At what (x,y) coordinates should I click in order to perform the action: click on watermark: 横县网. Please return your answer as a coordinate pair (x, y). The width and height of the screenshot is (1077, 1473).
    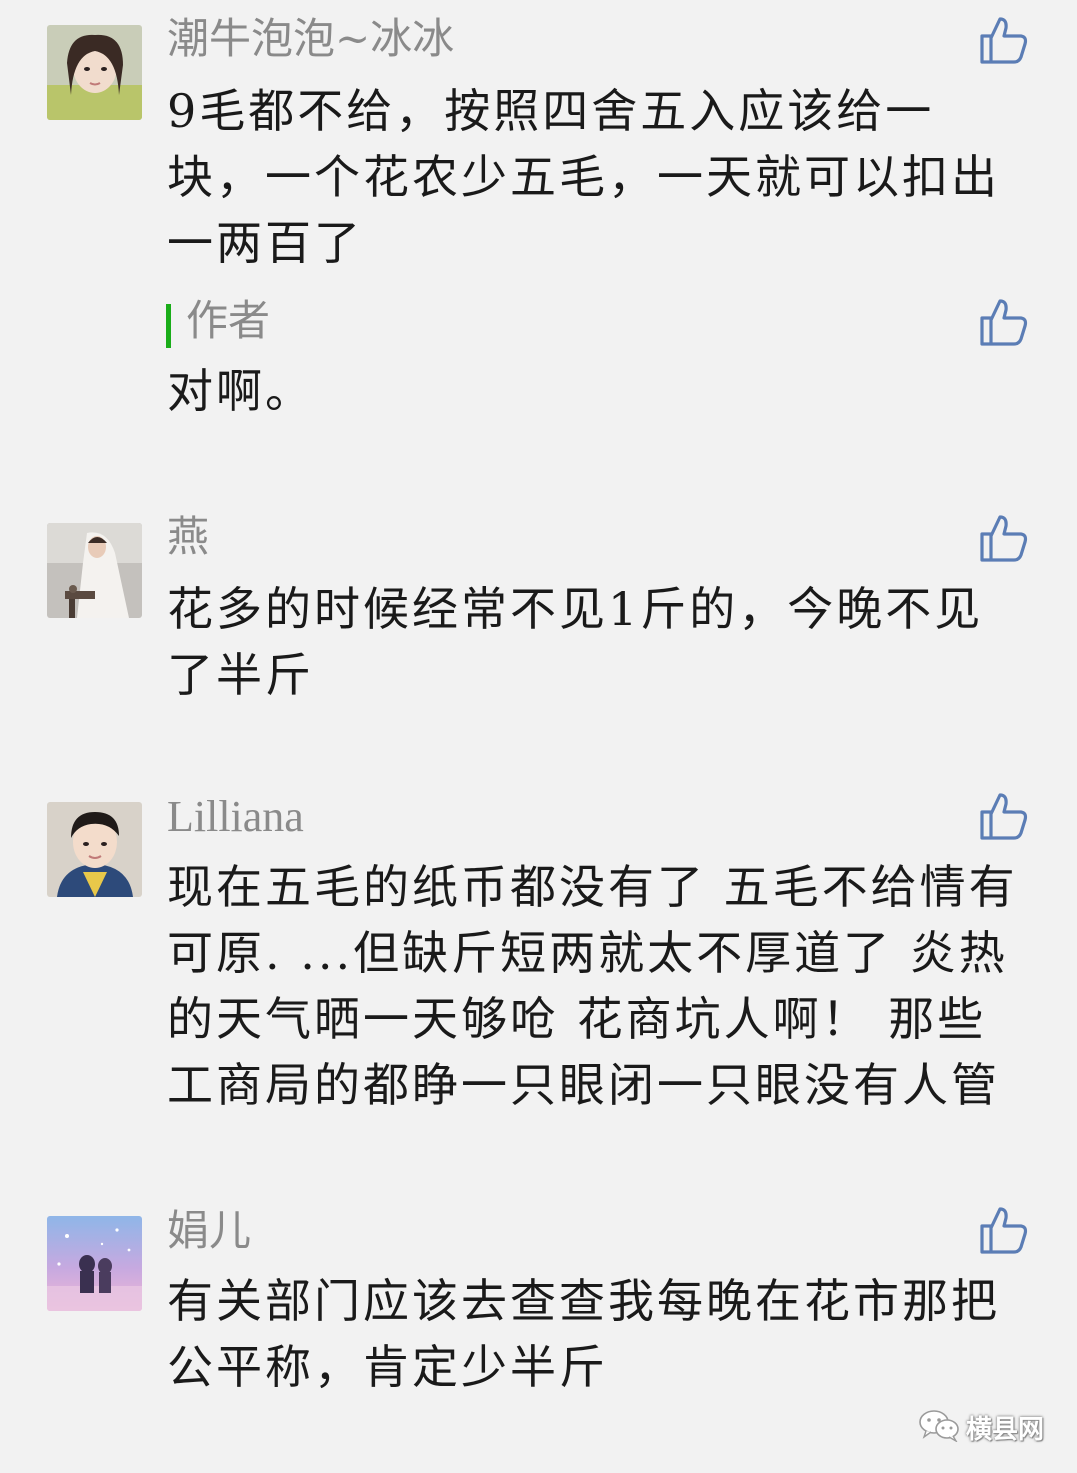
    Looking at the image, I should click on (981, 1427).